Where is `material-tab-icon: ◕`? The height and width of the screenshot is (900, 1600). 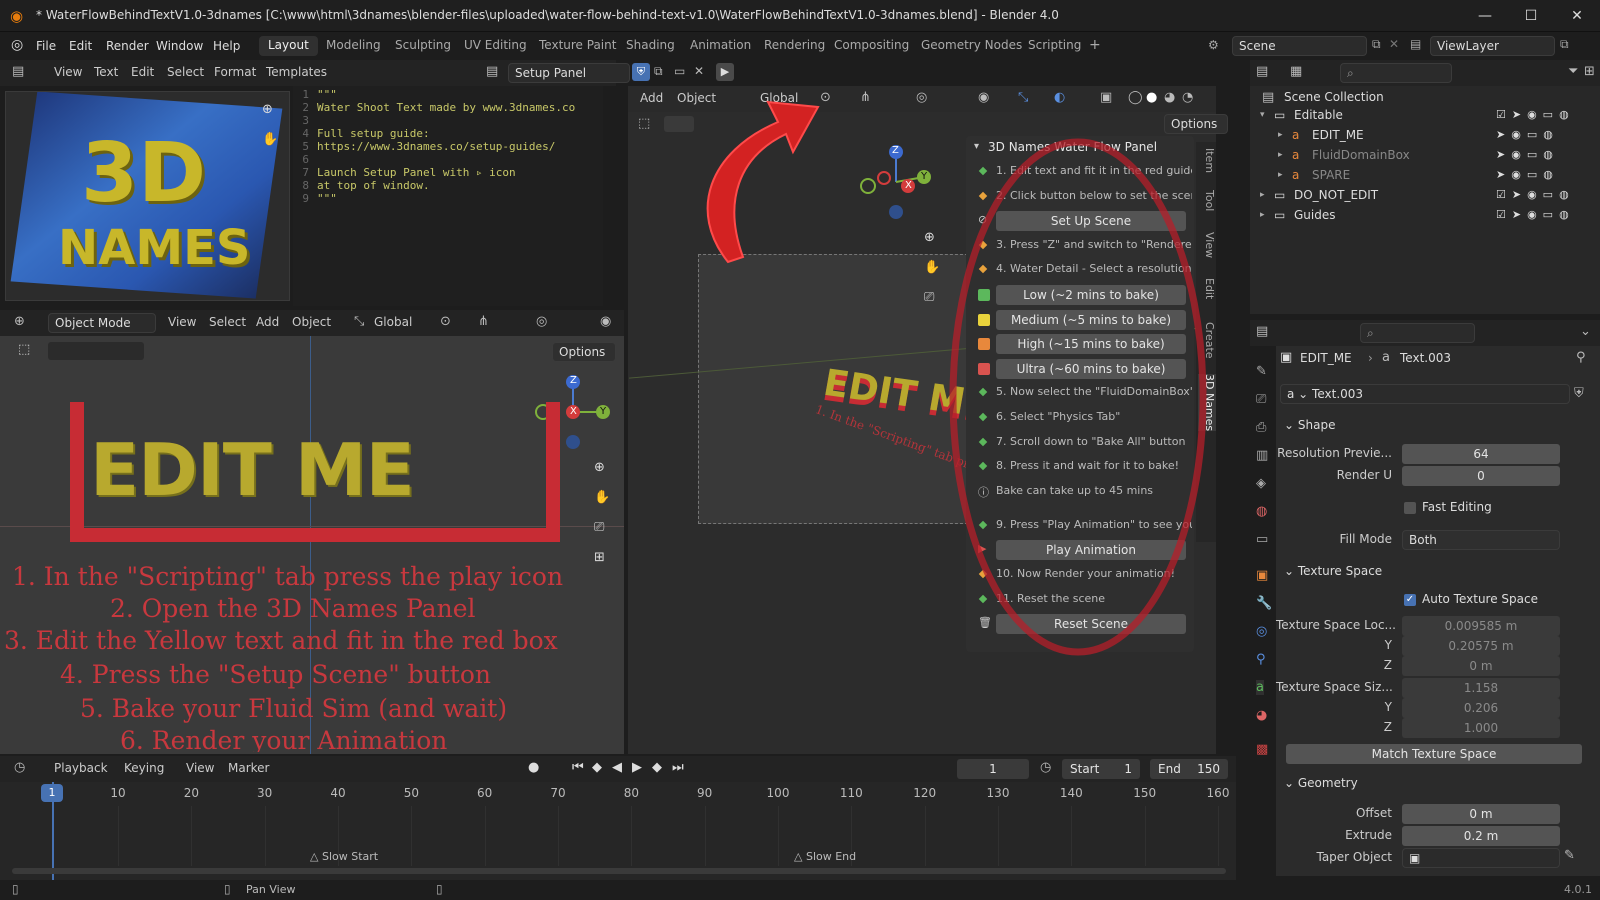
material-tab-icon: ◕ is located at coordinates (1261, 715).